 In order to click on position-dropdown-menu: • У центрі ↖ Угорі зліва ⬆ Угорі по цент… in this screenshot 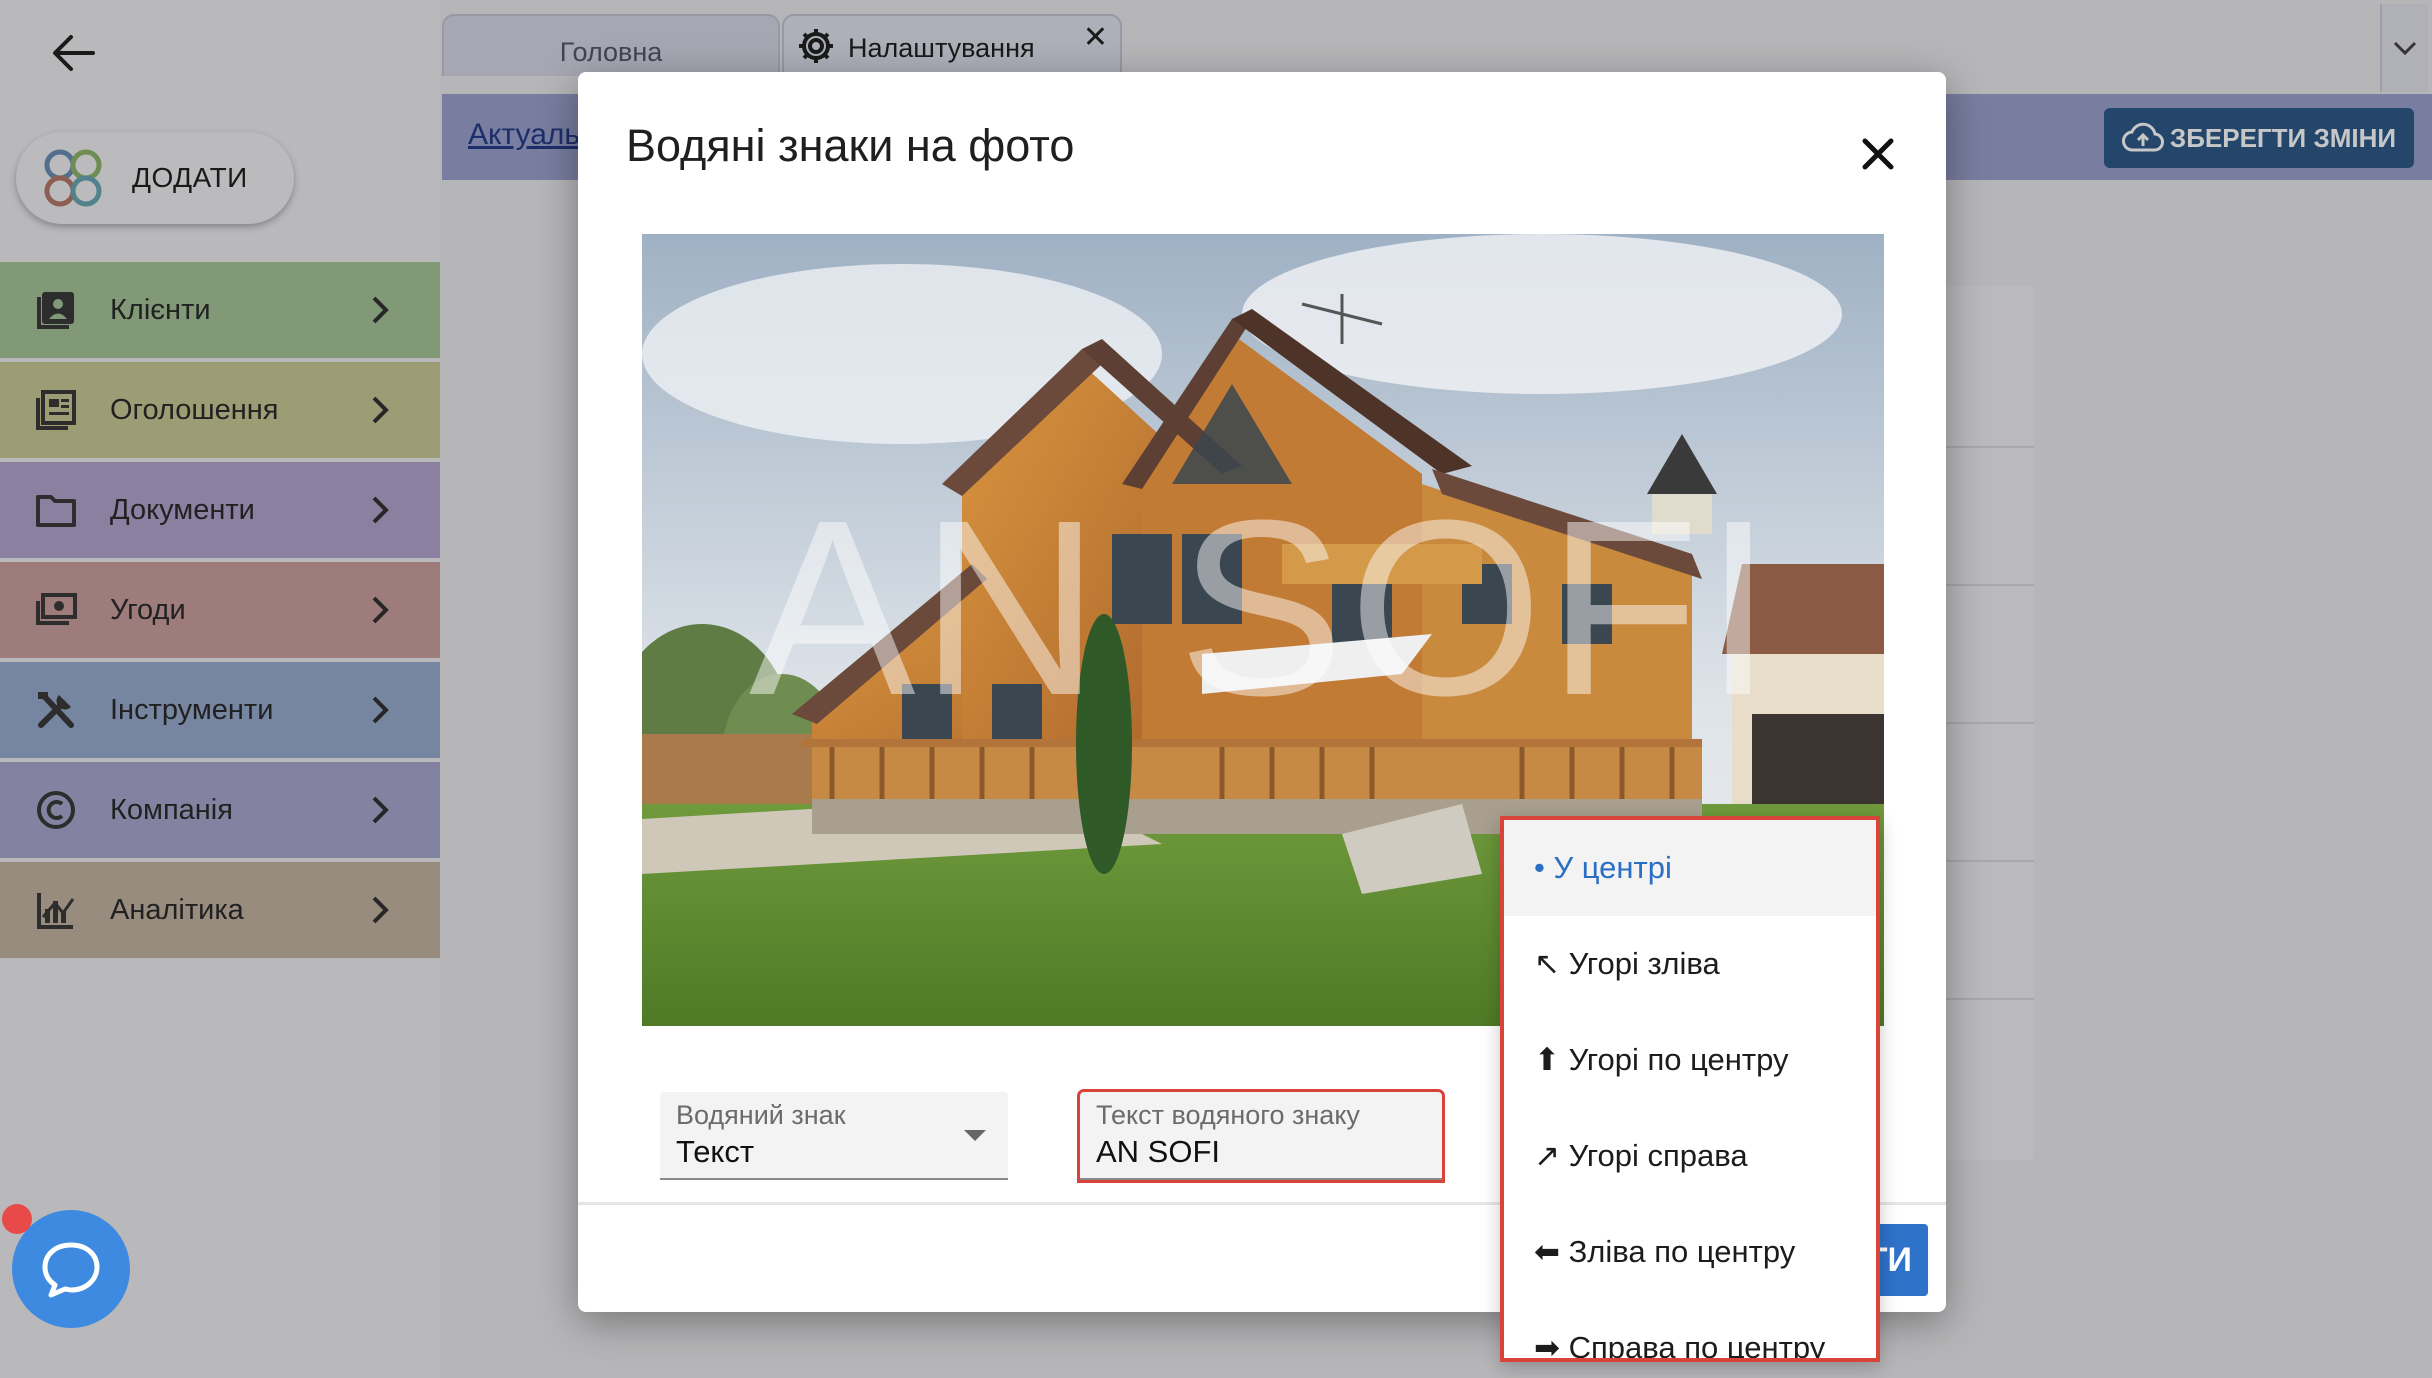, I will do `click(1690, 1089)`.